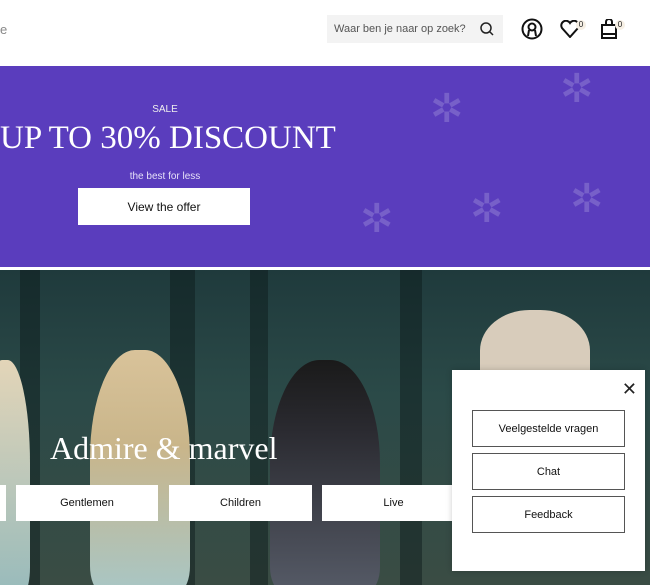 This screenshot has height=585, width=650. What do you see at coordinates (165, 176) in the screenshot?
I see `banner-subtitle: the best for less` at bounding box center [165, 176].